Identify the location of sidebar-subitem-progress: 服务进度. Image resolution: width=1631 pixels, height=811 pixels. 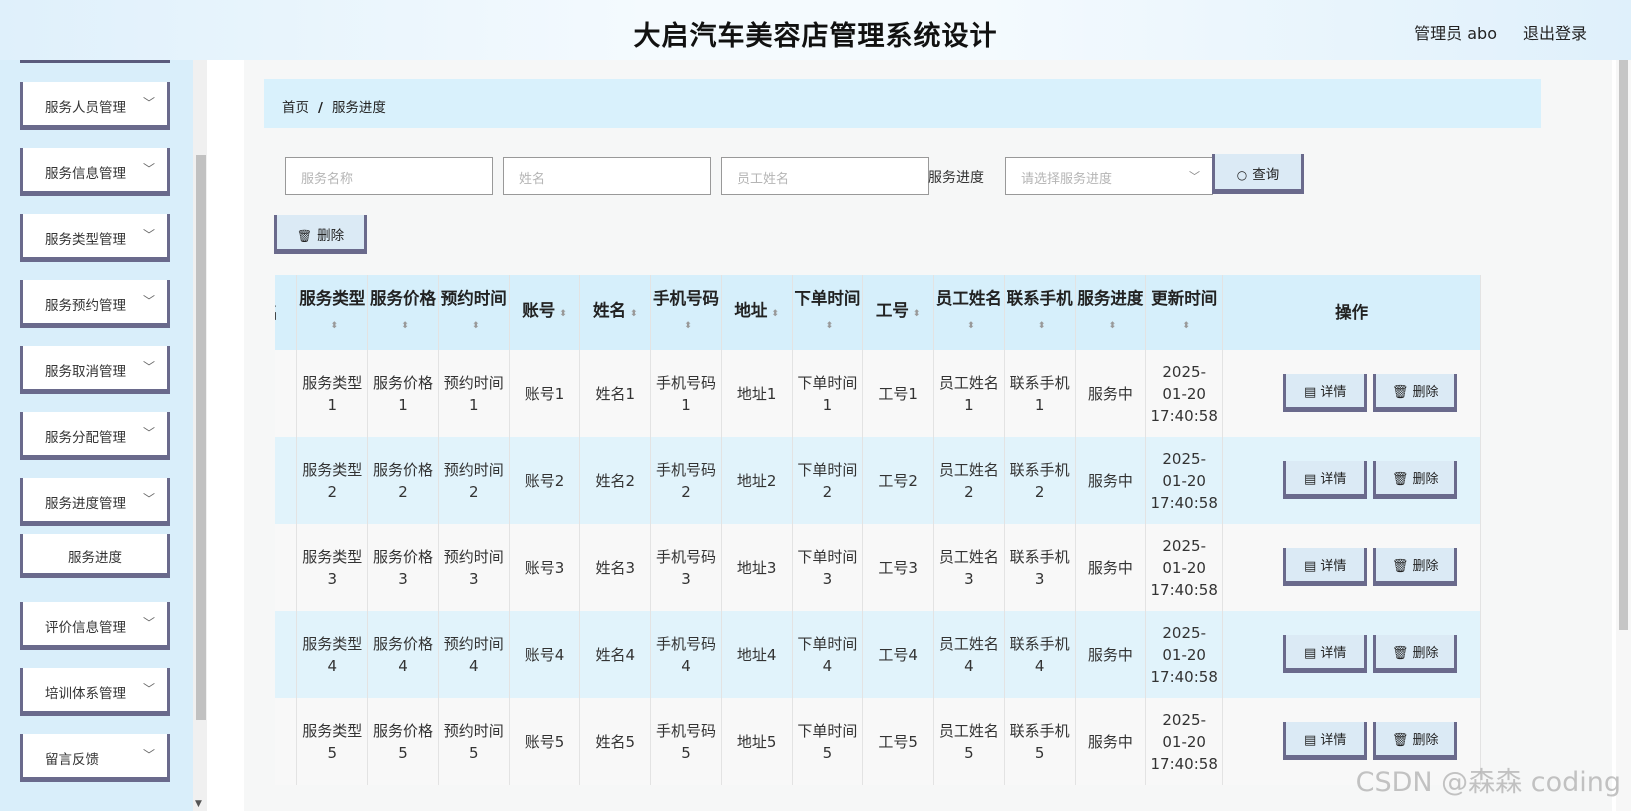
(95, 556).